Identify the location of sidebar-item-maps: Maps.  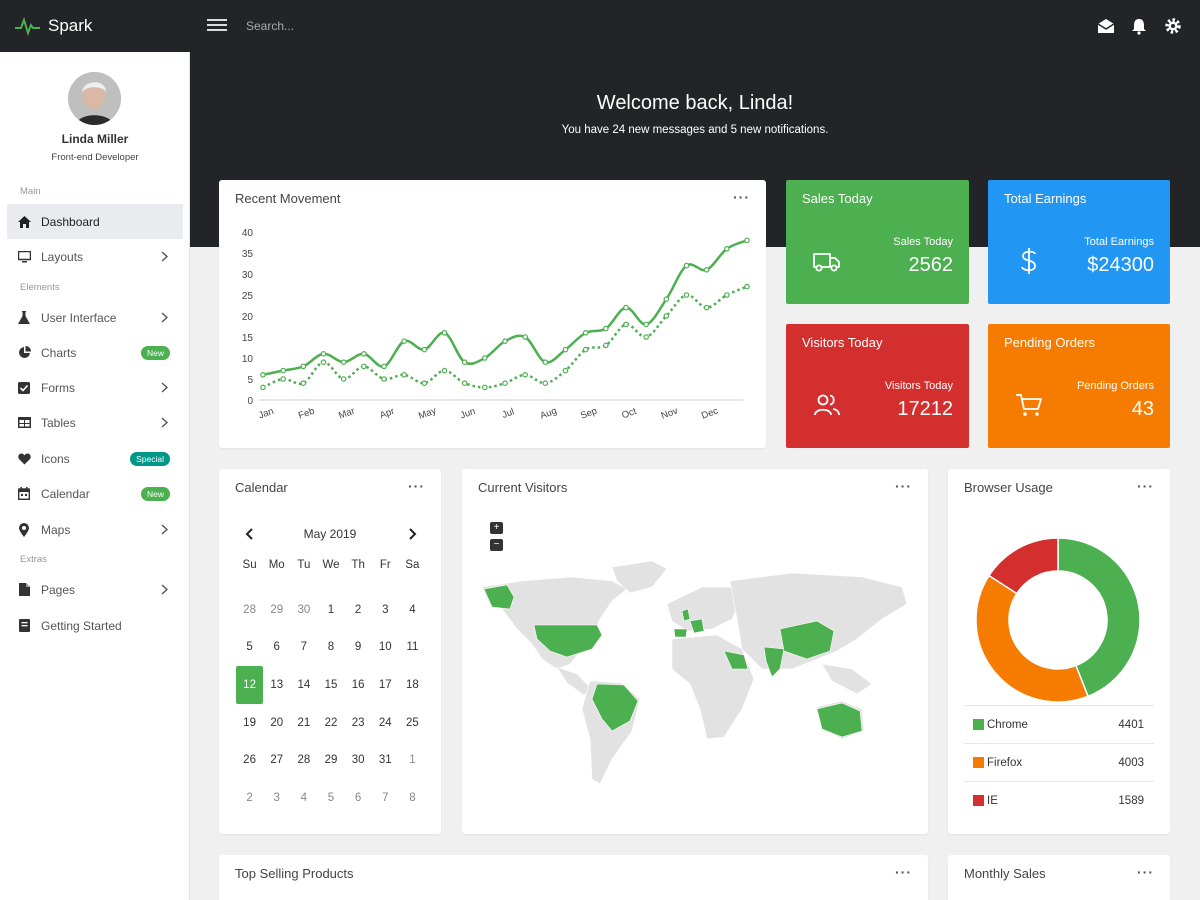
(95, 529).